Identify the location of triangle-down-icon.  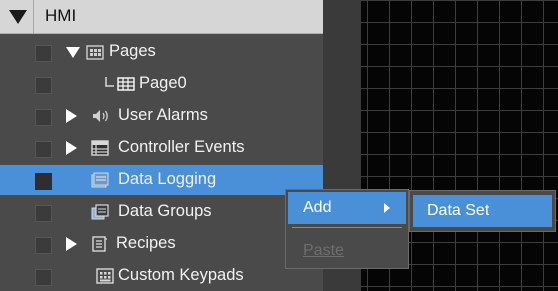
(18, 17).